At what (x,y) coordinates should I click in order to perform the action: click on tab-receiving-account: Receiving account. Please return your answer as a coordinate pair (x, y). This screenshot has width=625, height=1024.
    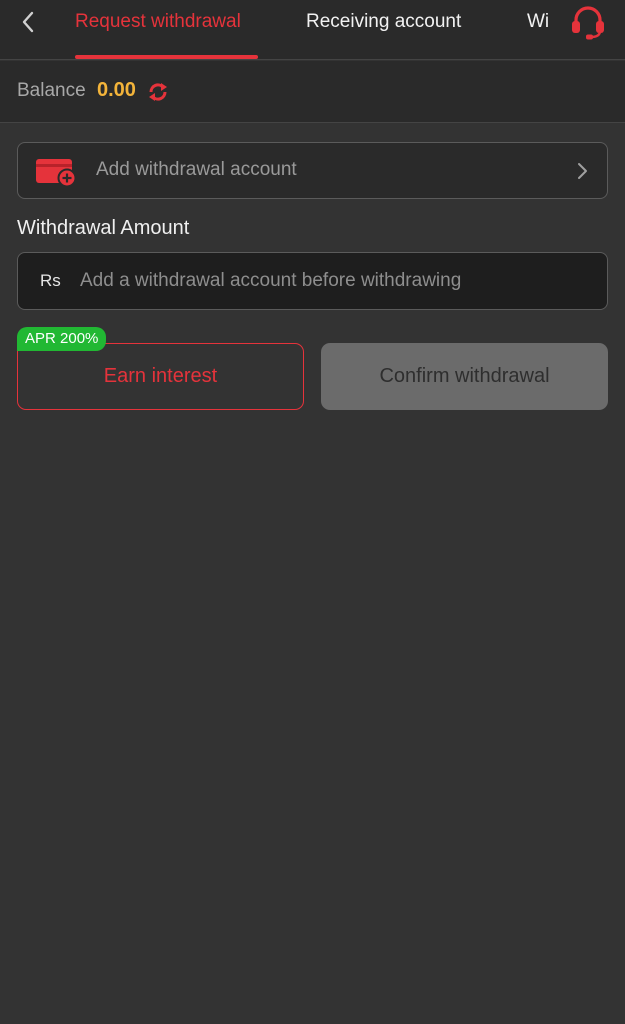
    Looking at the image, I should click on (383, 22).